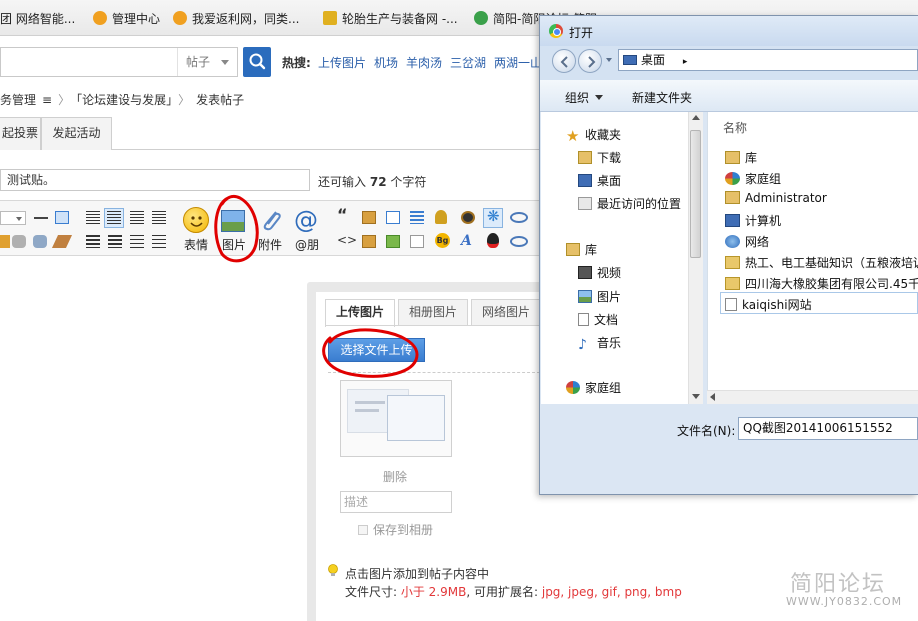 This screenshot has height=621, width=918. Describe the element at coordinates (360, 313) in the screenshot. I see `tab-upload-image: 上传图片` at that location.